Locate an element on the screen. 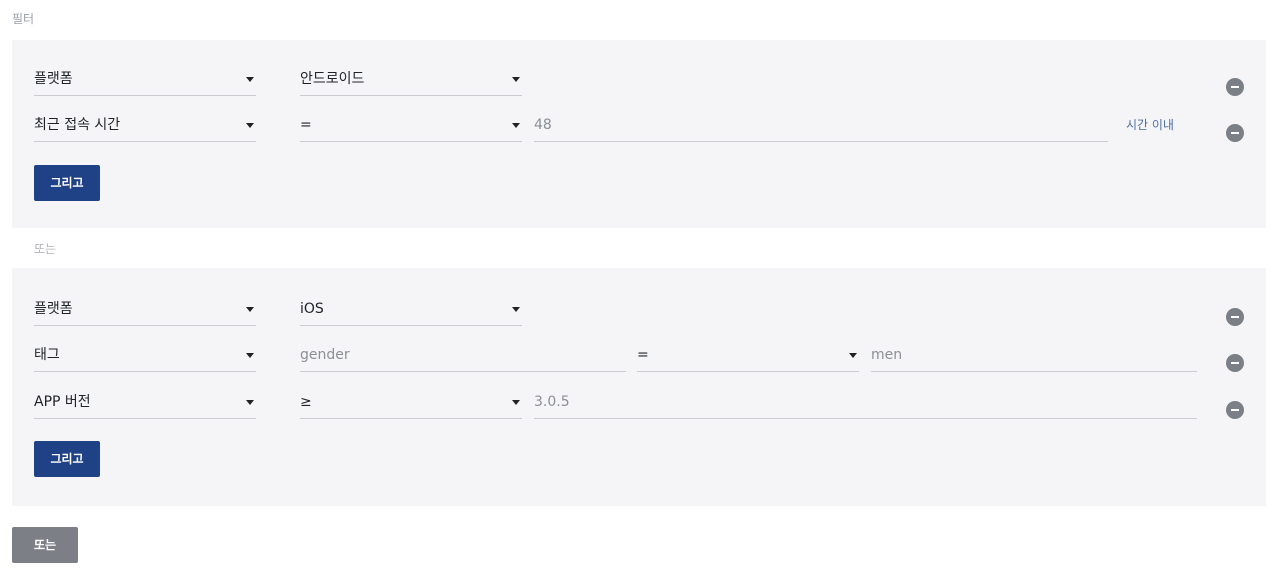  or-separator: 또는 is located at coordinates (45, 249).